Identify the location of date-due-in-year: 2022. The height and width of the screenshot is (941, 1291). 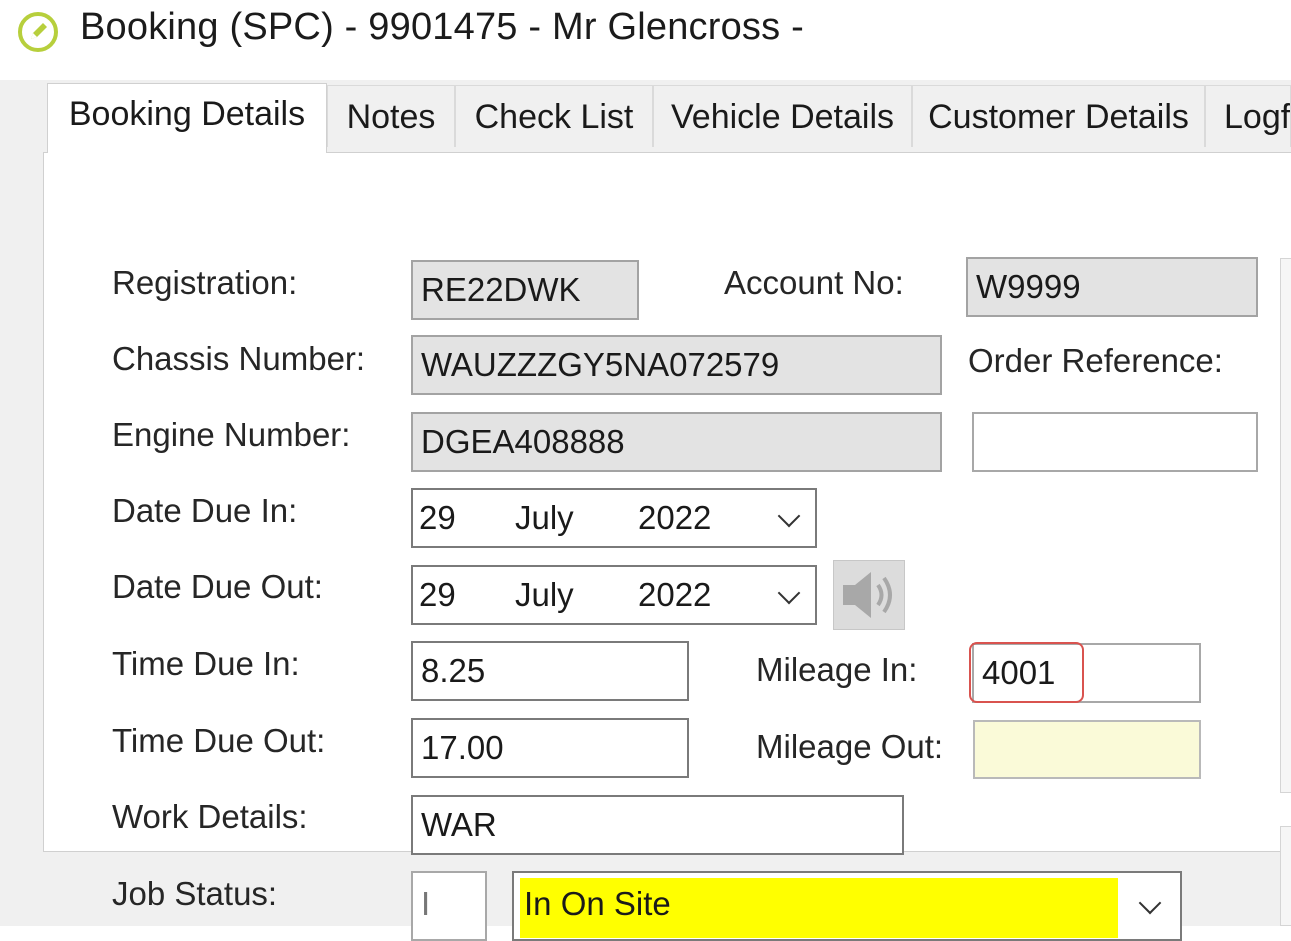
(674, 518).